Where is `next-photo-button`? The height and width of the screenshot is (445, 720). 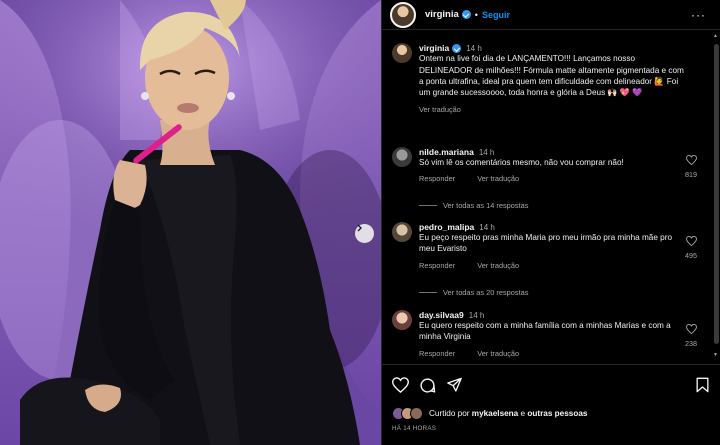
next-photo-button is located at coordinates (364, 233).